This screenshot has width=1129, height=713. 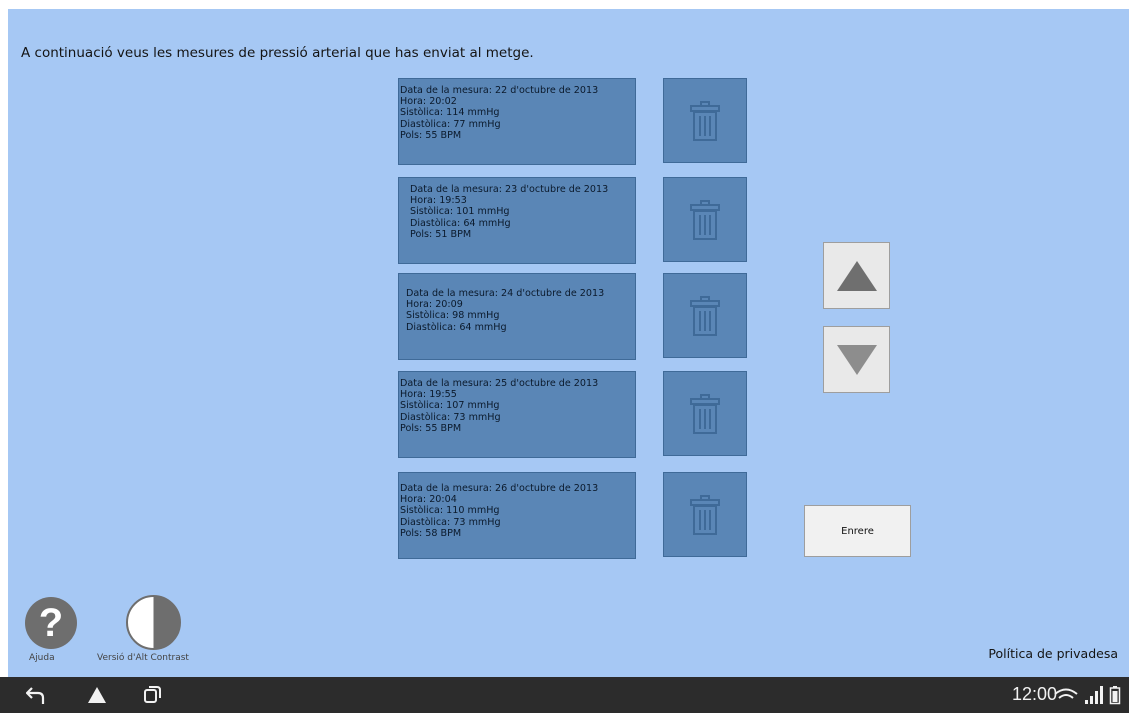 I want to click on battery-icon, so click(x=1115, y=695).